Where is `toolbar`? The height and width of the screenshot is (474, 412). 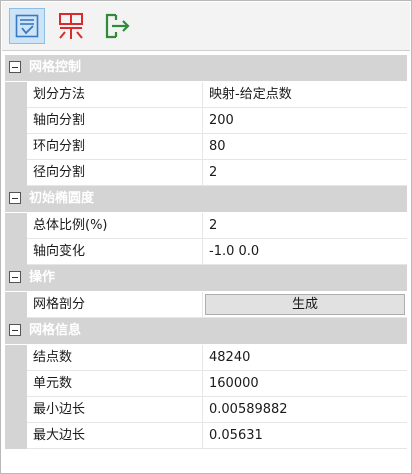
toolbar is located at coordinates (206, 26).